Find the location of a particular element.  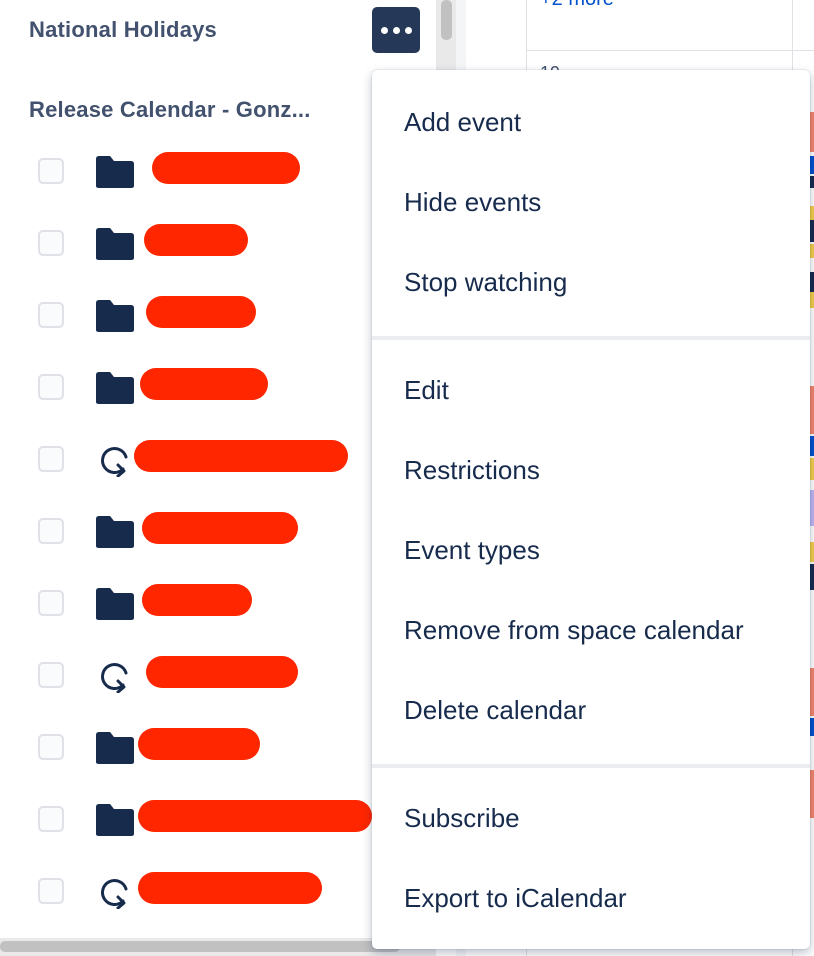

calendar-item: B is located at coordinates (215, 244).